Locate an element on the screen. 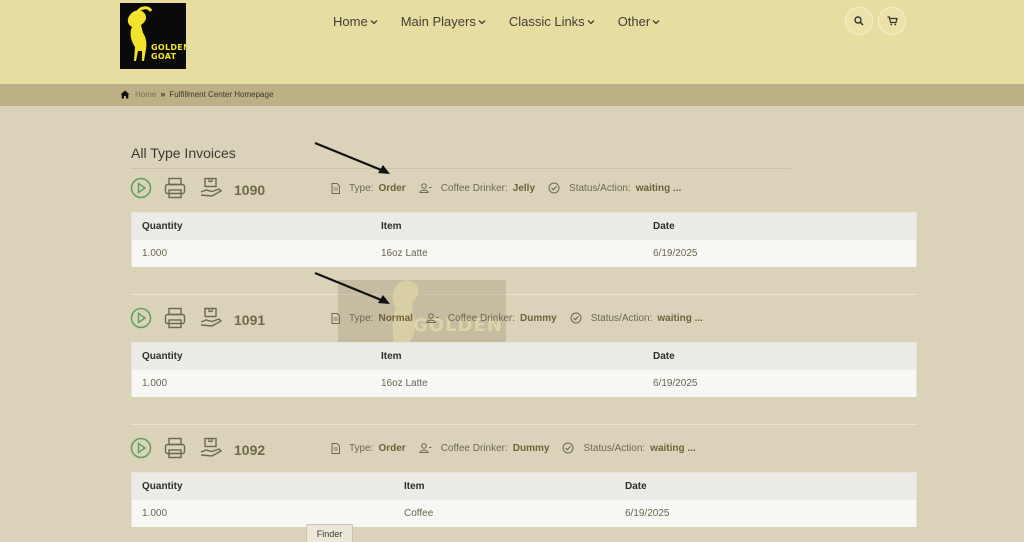 The width and height of the screenshot is (1024, 542). drinker-value: Jelly is located at coordinates (524, 188).